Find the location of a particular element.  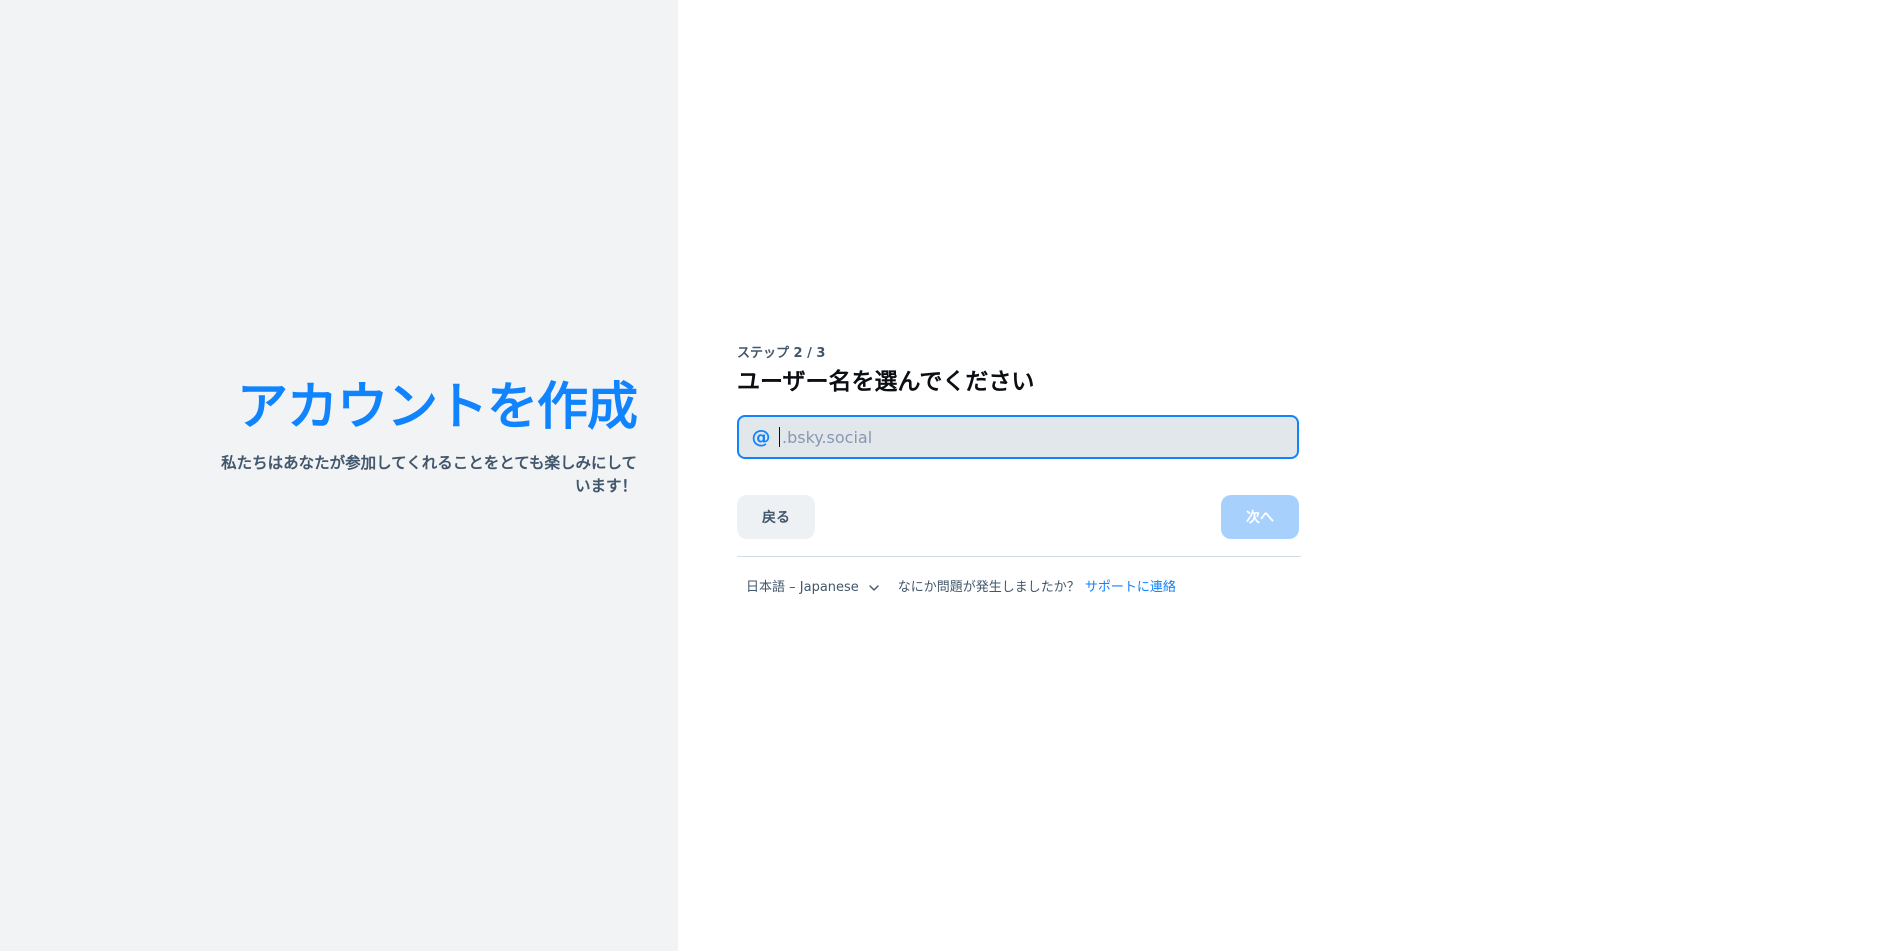

next-button: 次へ is located at coordinates (1260, 517).